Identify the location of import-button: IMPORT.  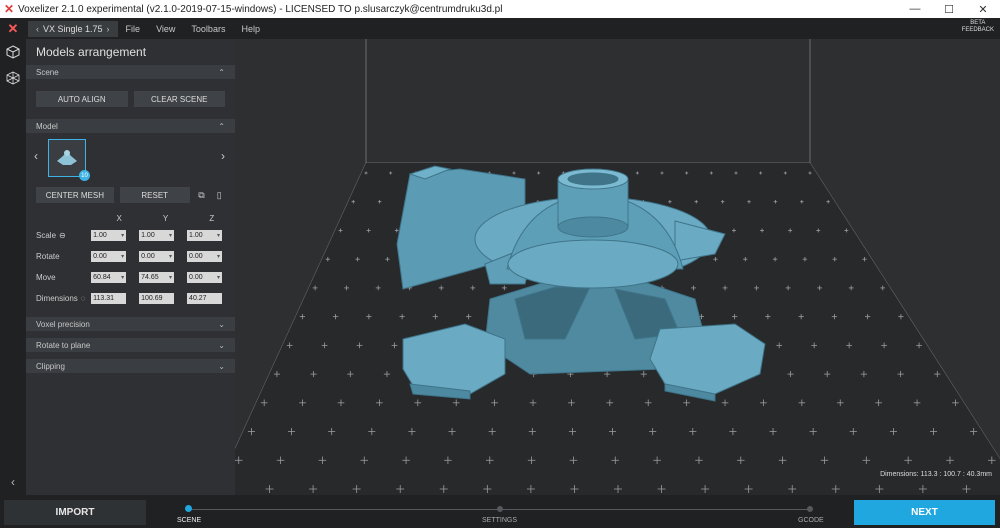
(75, 512).